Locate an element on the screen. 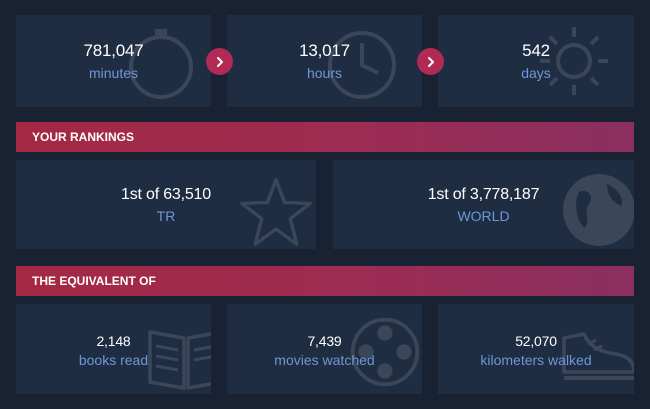  movies-card: 7,439 movies watched is located at coordinates (324, 349).